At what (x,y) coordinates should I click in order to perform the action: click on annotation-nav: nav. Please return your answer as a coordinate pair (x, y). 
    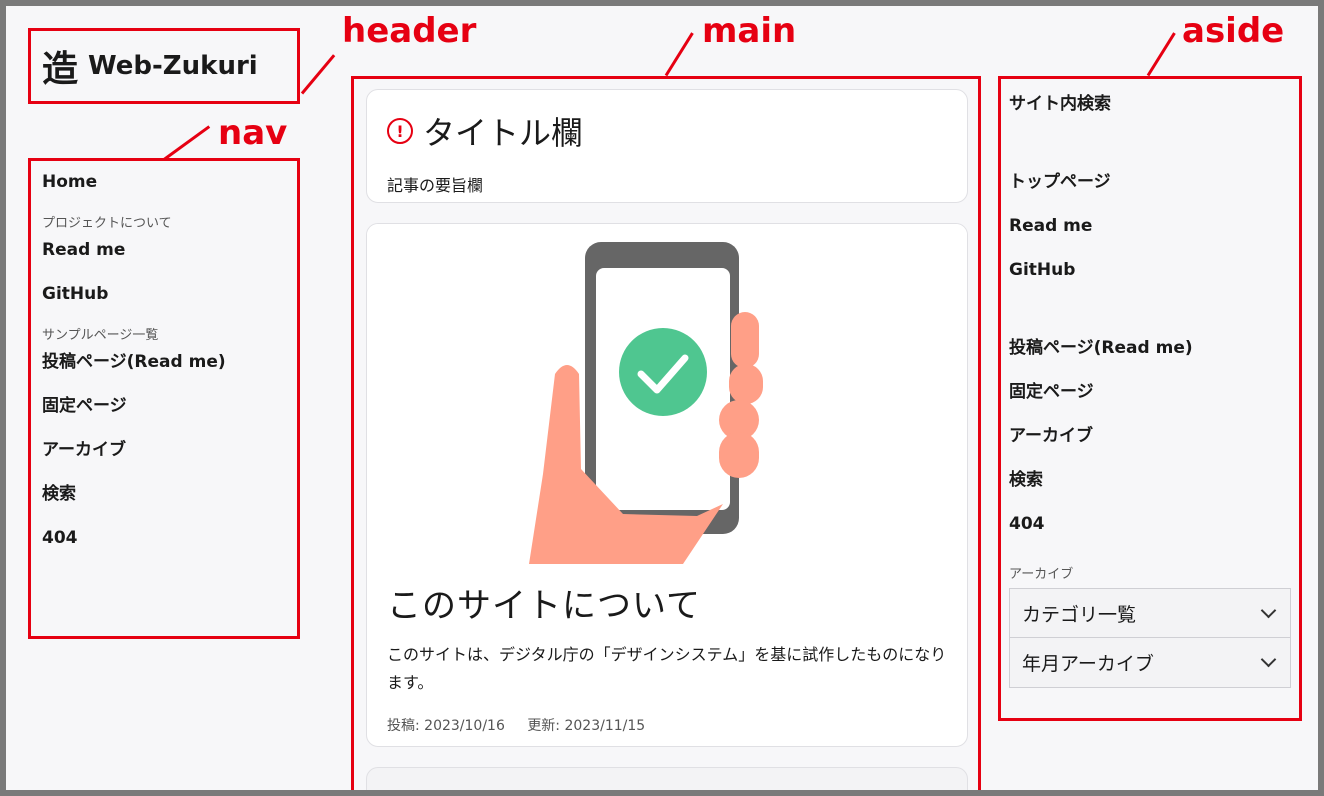
    Looking at the image, I should click on (253, 133).